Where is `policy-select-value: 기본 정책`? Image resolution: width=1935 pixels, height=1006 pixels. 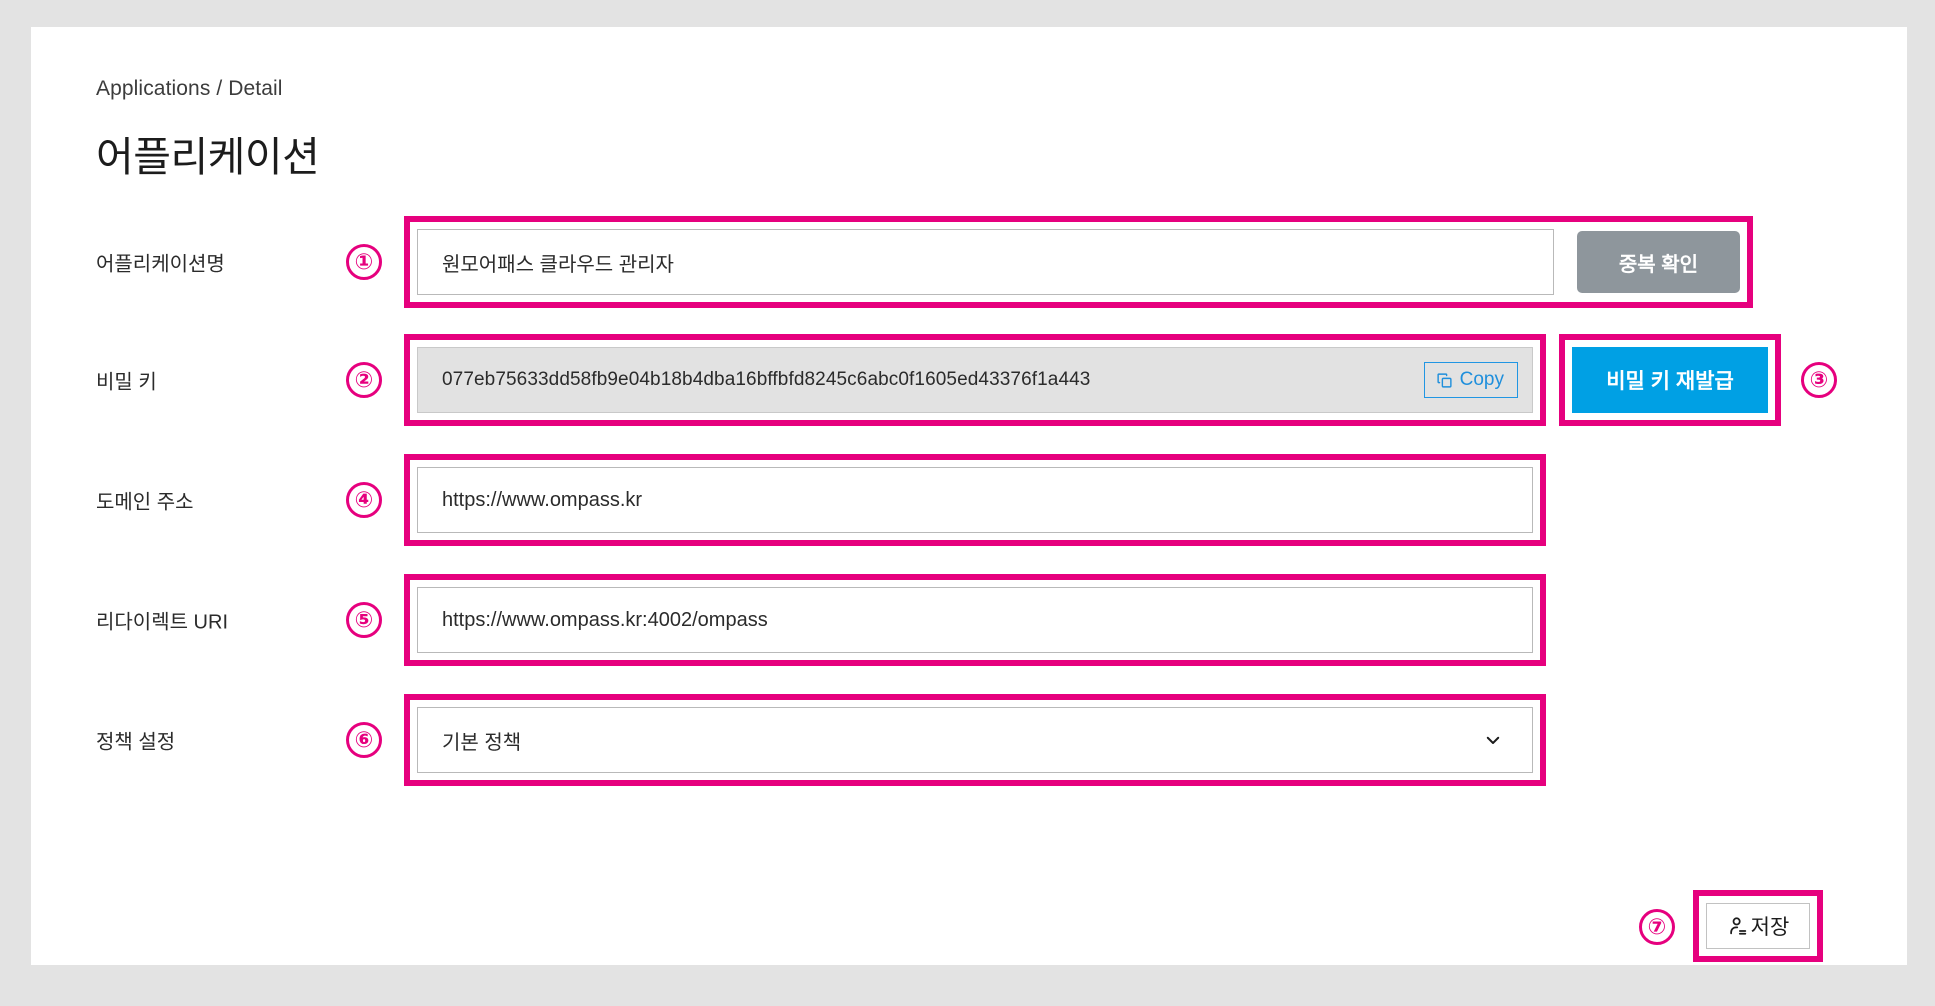
policy-select-value: 기본 정책 is located at coordinates (482, 742).